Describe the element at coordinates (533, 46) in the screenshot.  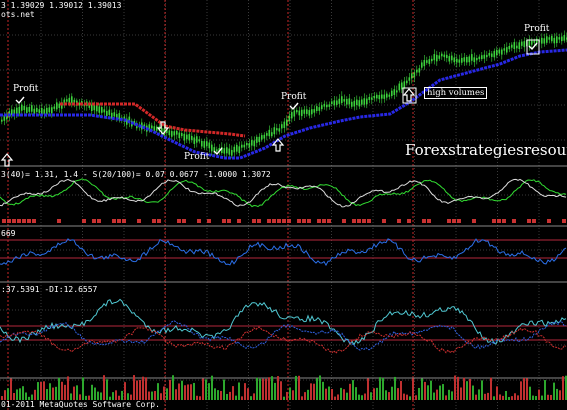
I see `checkmark-icon` at that location.